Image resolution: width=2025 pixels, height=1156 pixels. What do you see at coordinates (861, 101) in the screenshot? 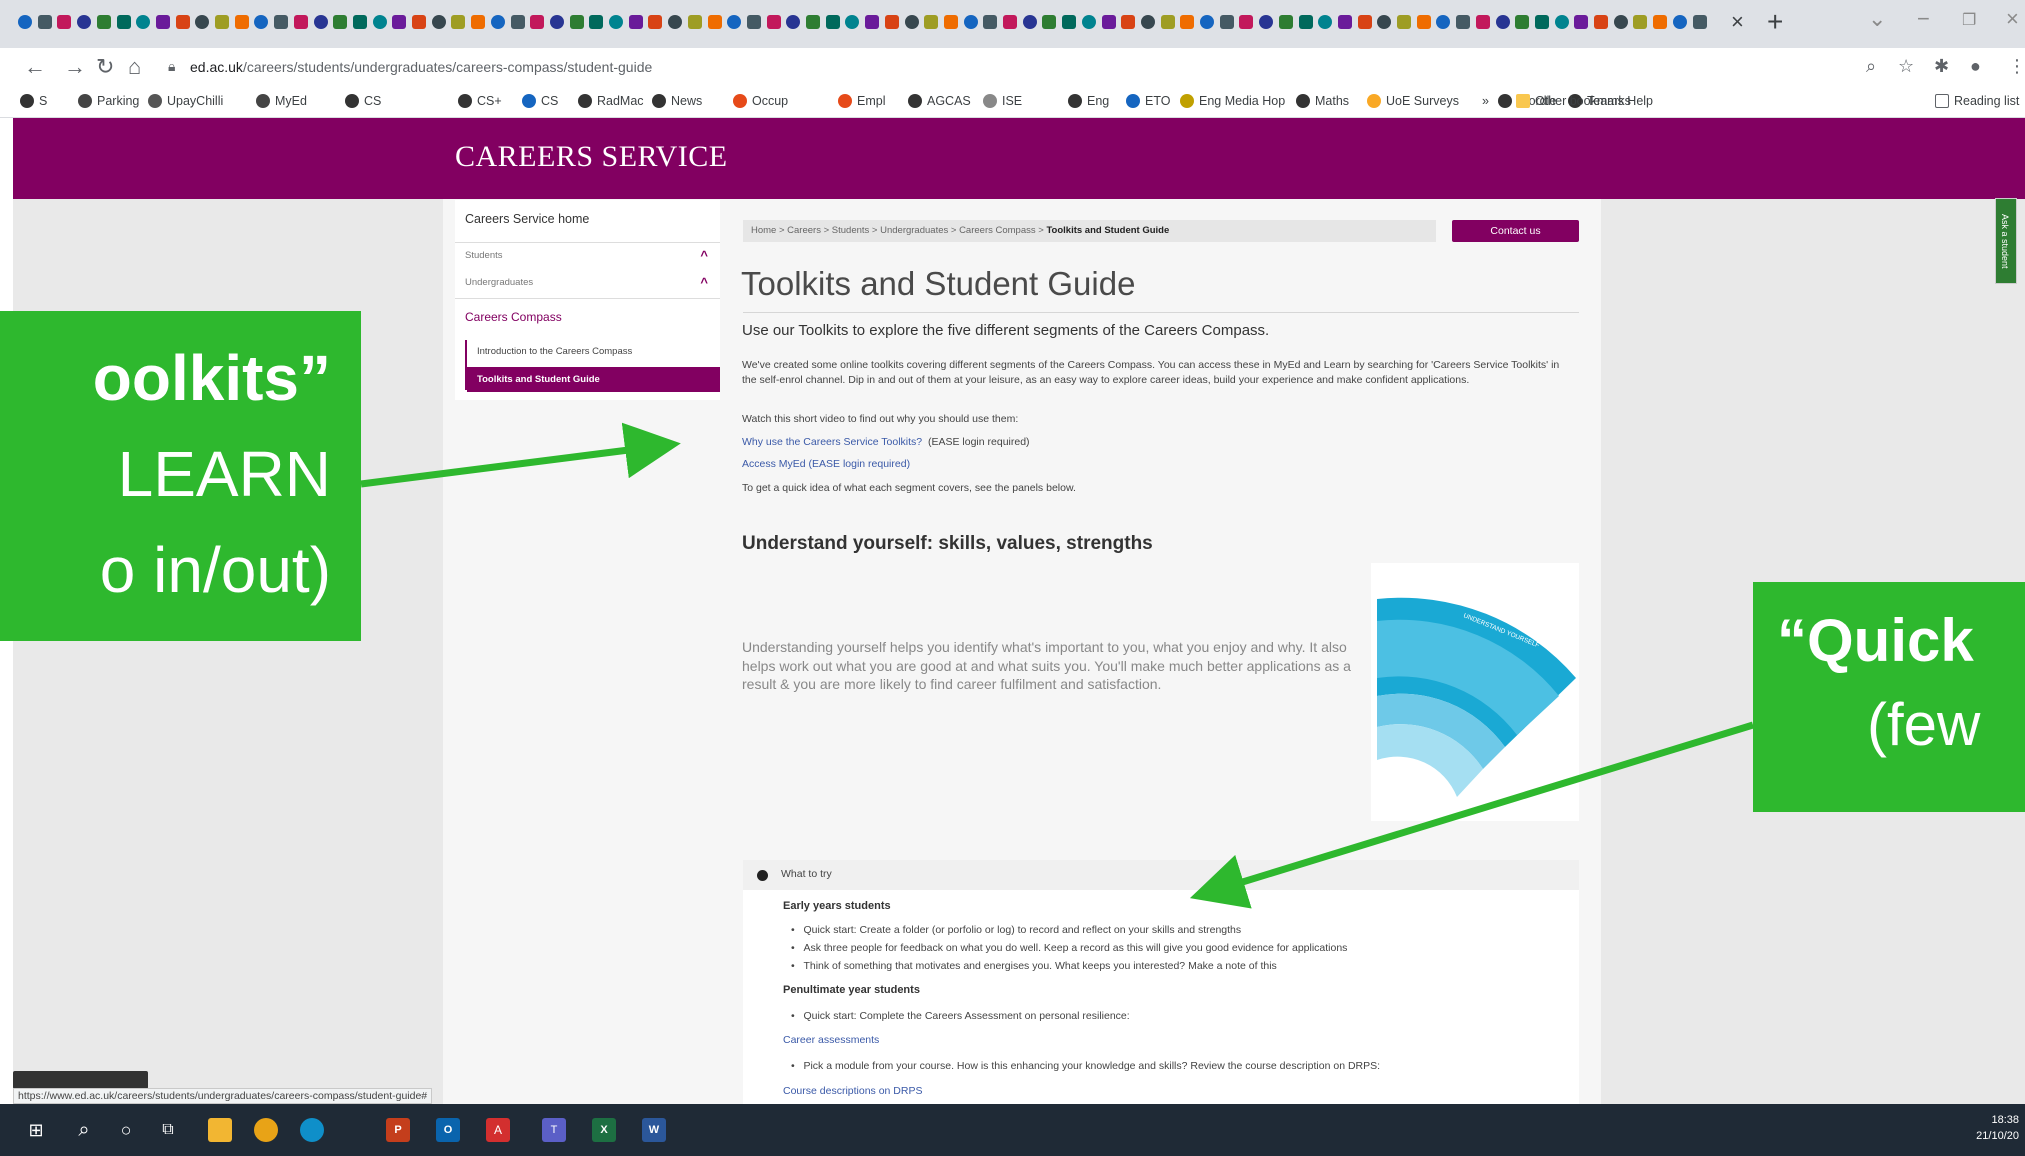
I see `bookmark-item: Empl` at bounding box center [861, 101].